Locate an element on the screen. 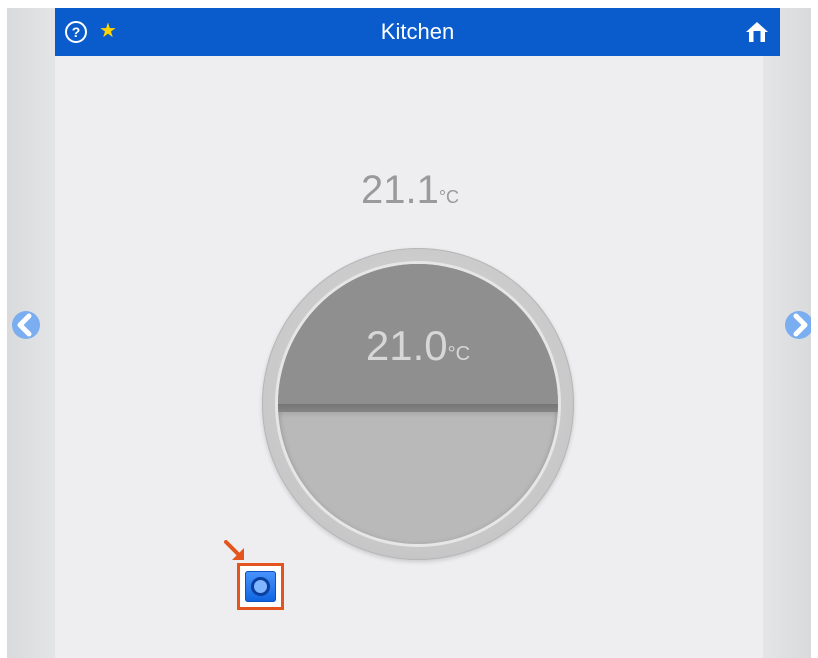  home-button is located at coordinates (757, 32).